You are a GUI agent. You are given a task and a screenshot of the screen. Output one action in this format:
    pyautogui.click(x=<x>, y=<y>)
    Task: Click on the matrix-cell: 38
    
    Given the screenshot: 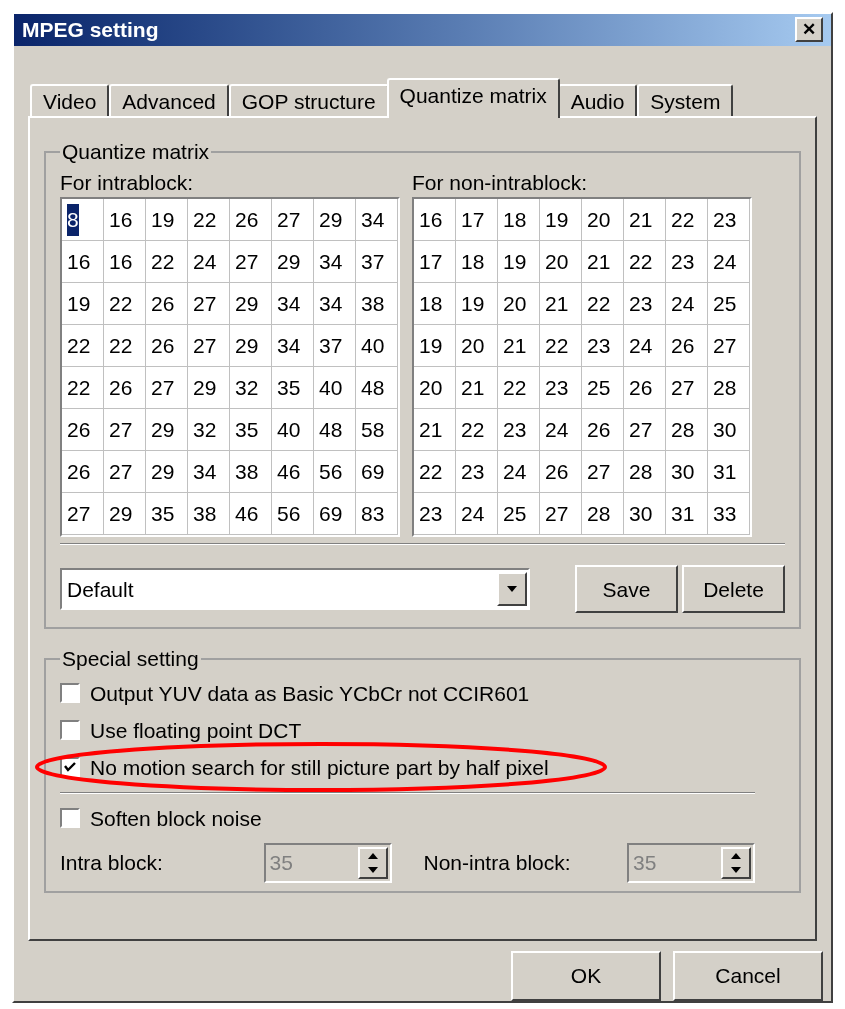 What is the action you would take?
    pyautogui.click(x=251, y=472)
    